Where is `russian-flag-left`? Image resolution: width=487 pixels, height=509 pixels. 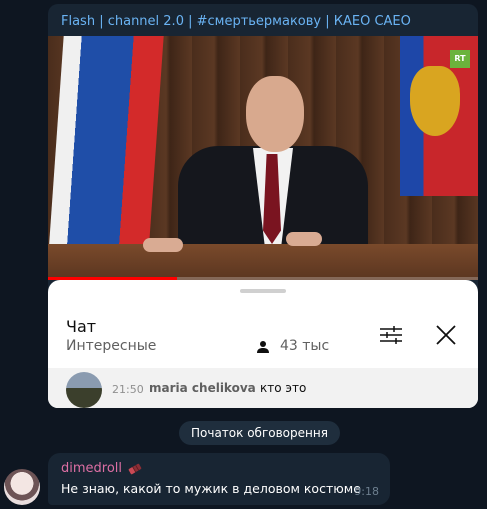
russian-flag-left is located at coordinates (106, 146).